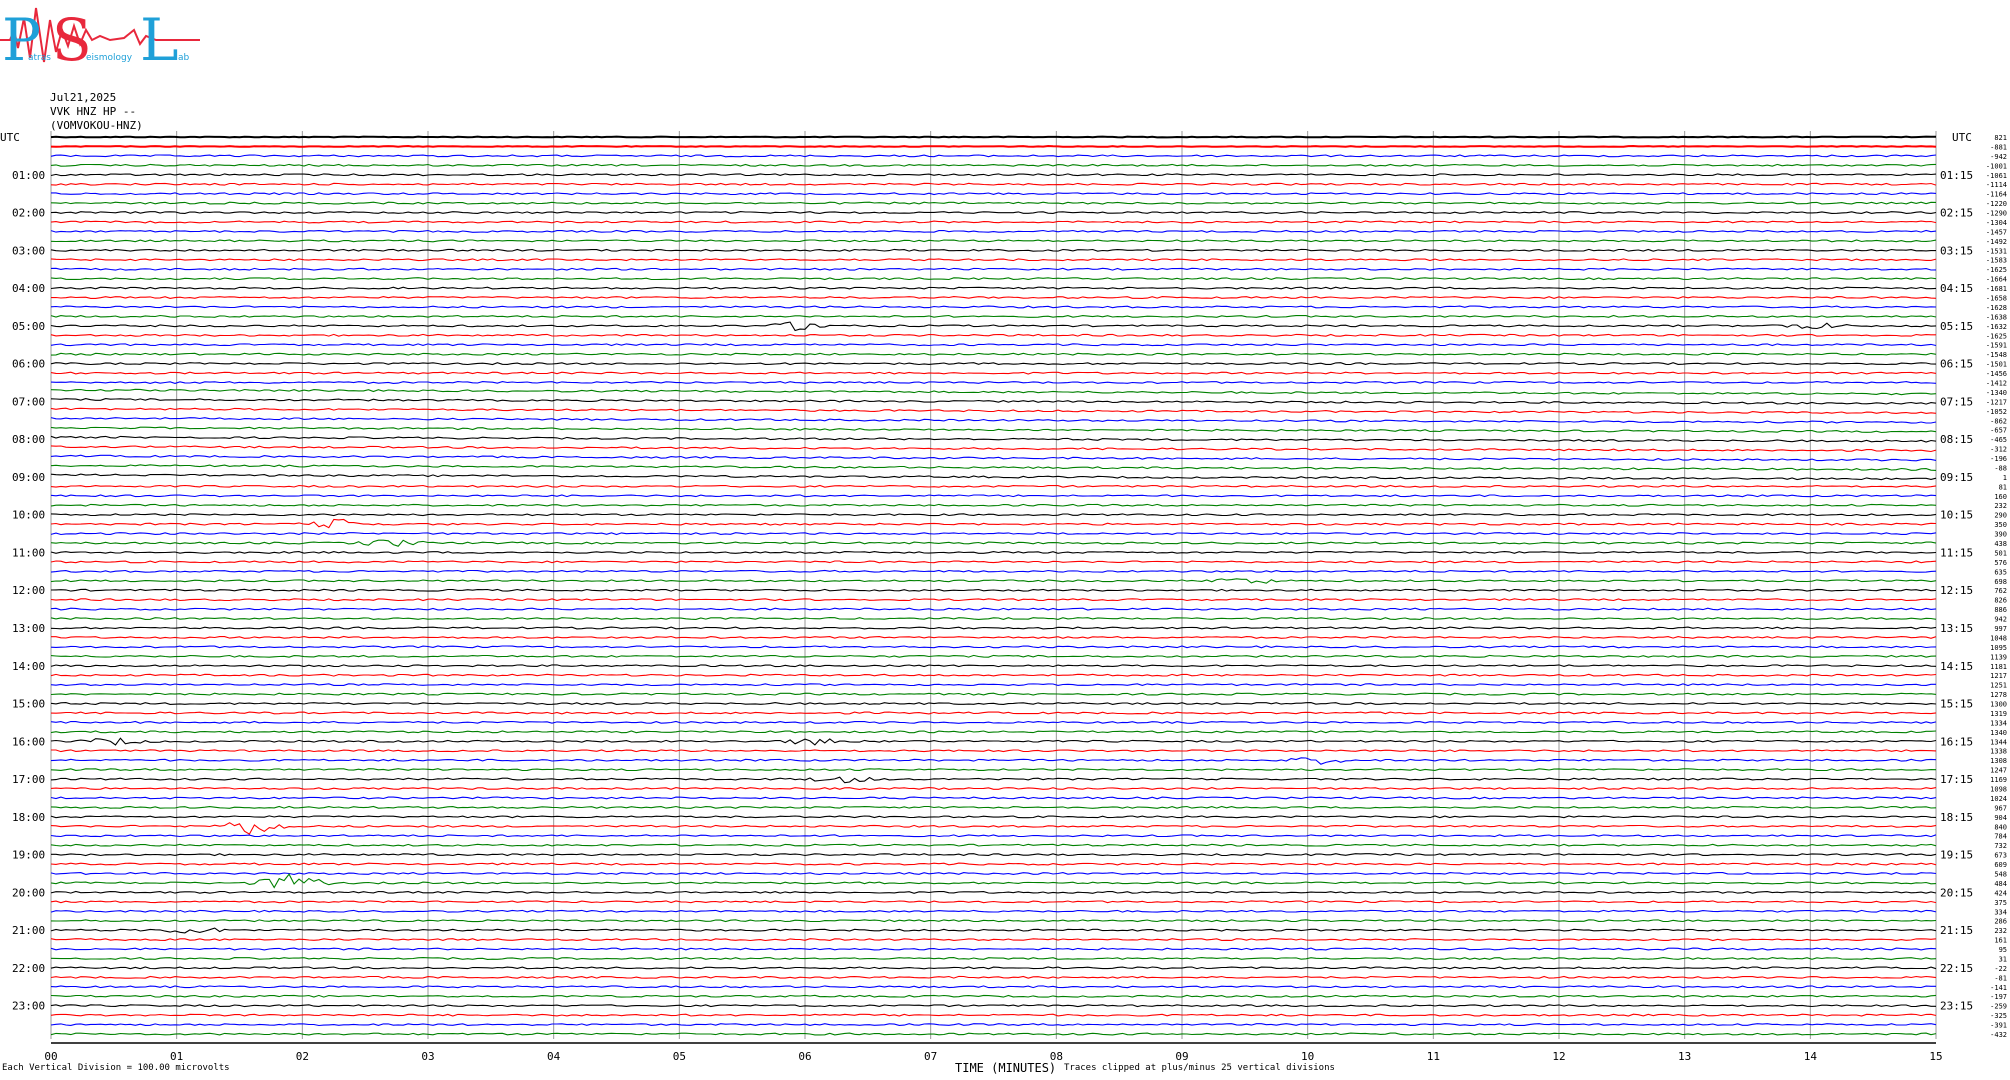 This screenshot has height=1080, width=2010. I want to click on right-utc-label: UTC, so click(1962, 137).